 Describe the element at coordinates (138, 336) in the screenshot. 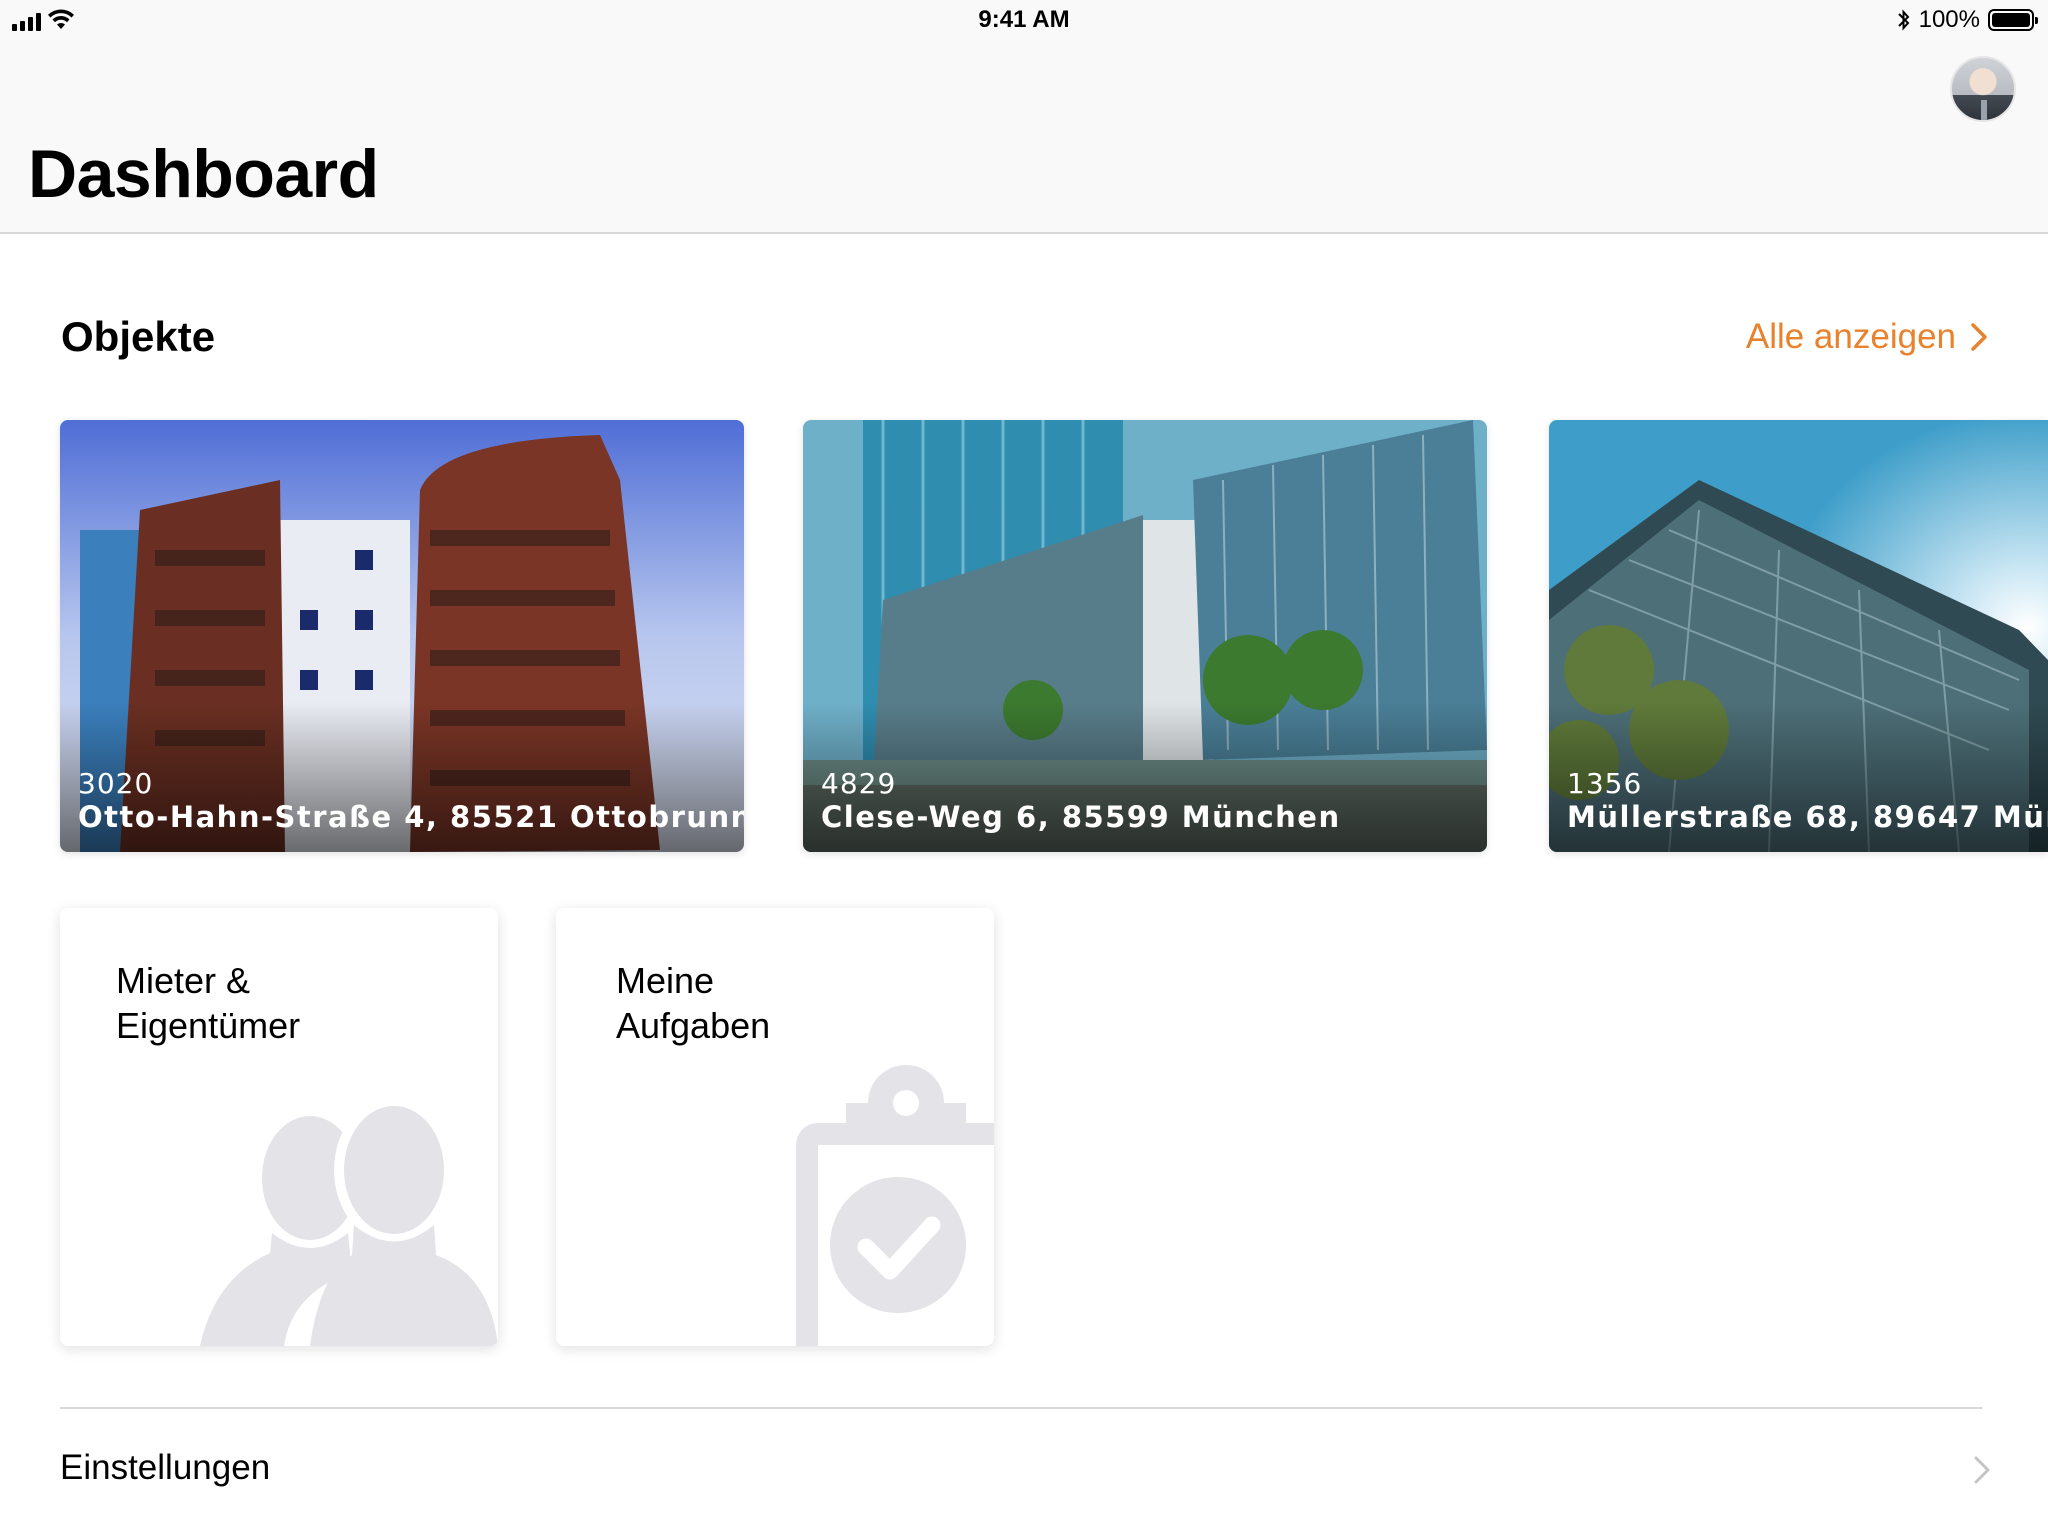

I see `section-title-objects: Objekte` at that location.